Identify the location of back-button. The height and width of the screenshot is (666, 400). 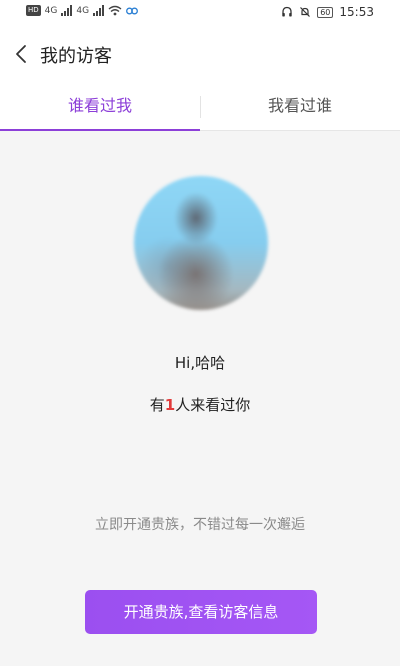
(21, 54).